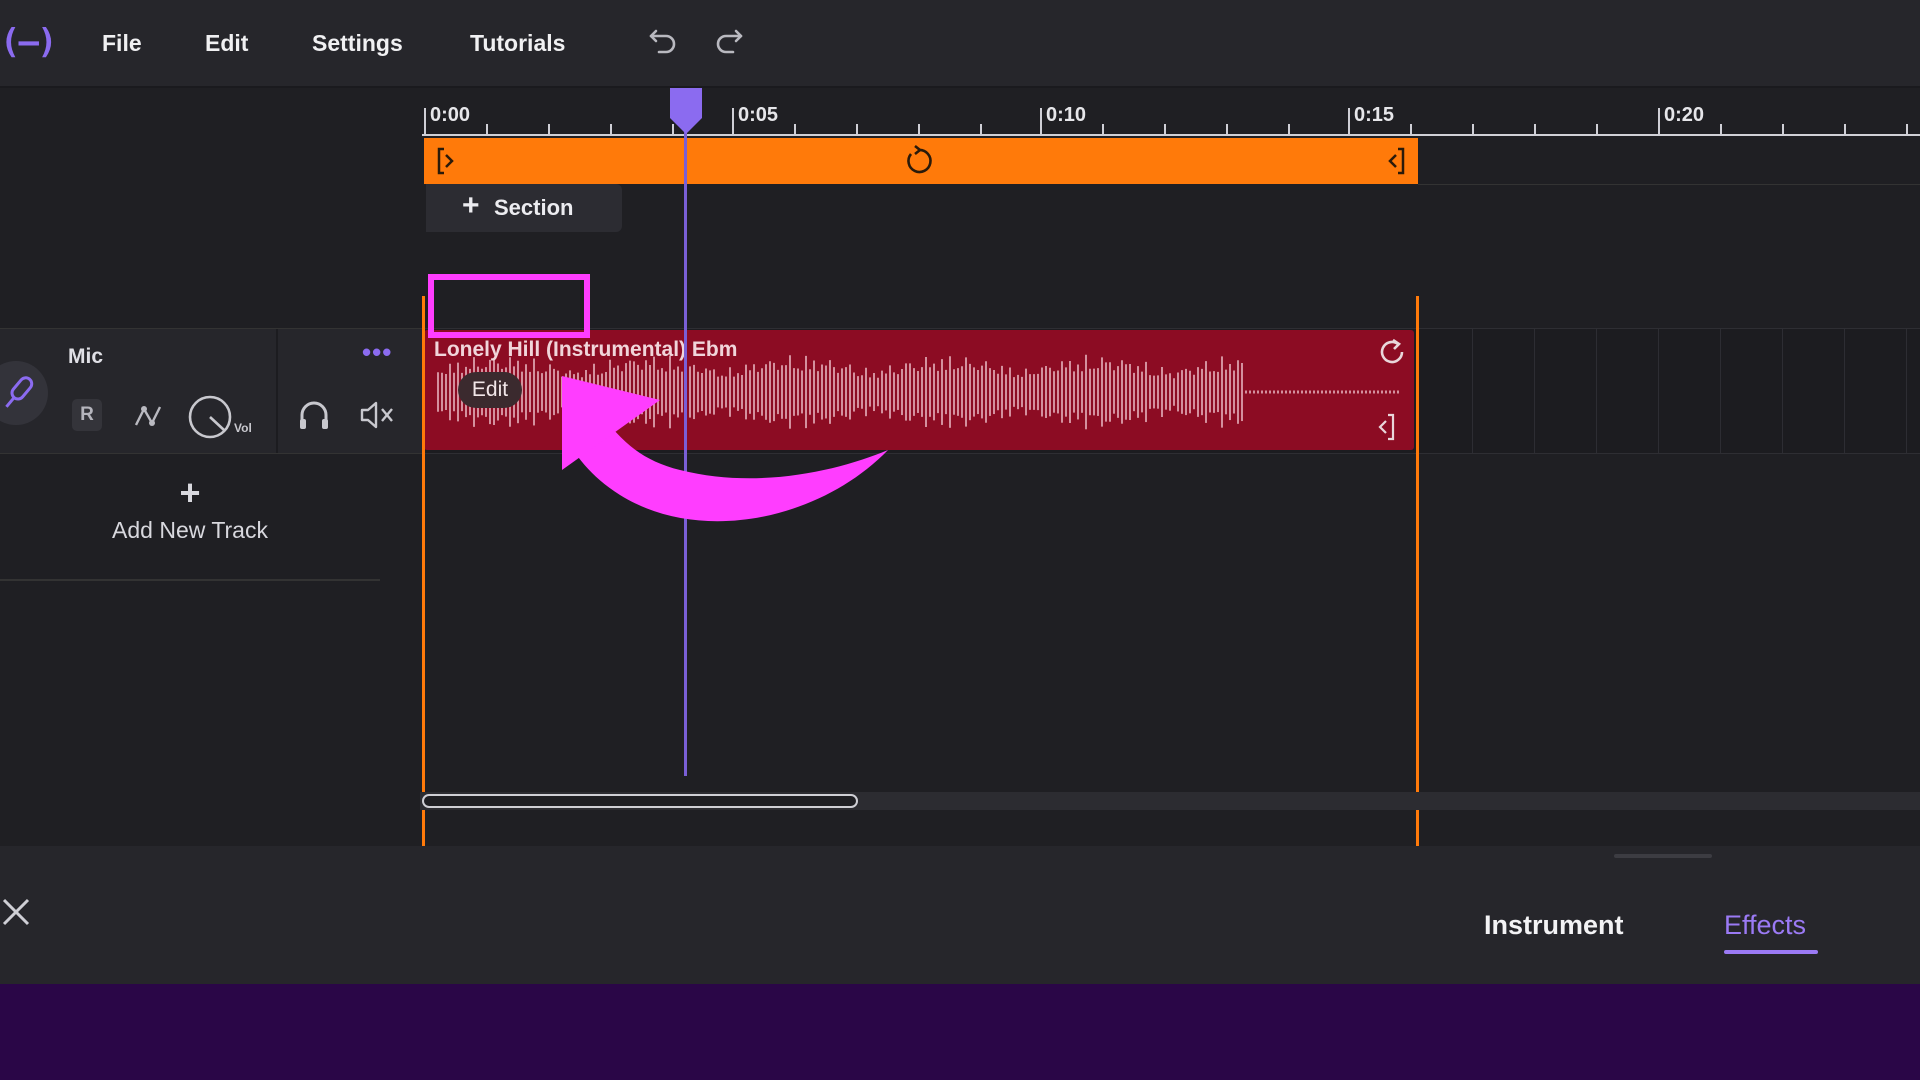  Describe the element at coordinates (1765, 925) in the screenshot. I see `tab-effects: Effects` at that location.